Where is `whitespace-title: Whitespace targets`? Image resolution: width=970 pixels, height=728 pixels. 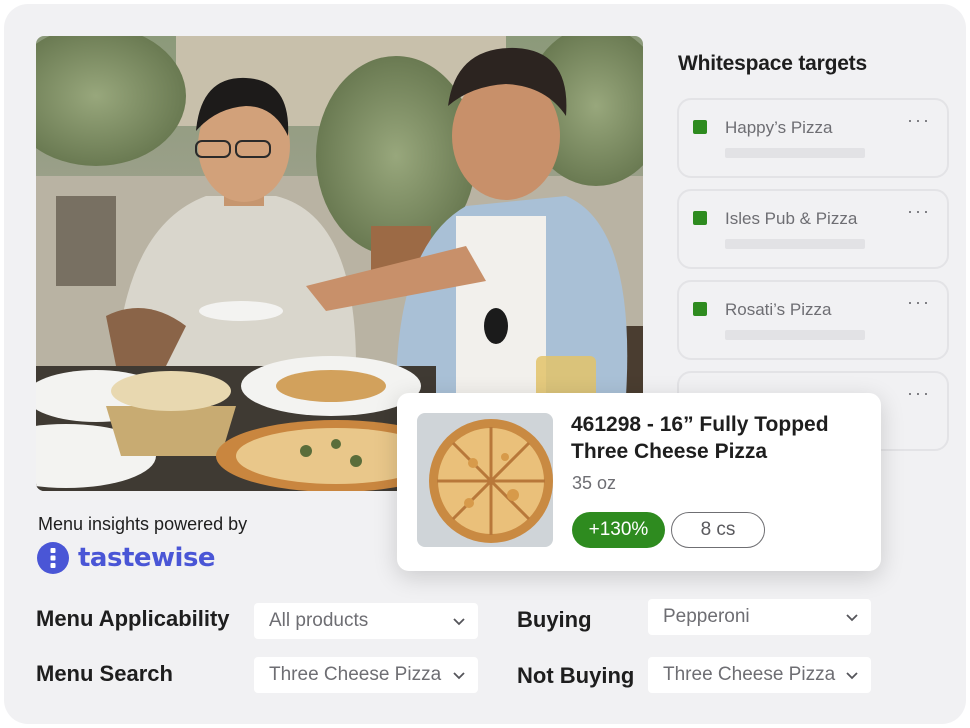
whitespace-title: Whitespace targets is located at coordinates (772, 63).